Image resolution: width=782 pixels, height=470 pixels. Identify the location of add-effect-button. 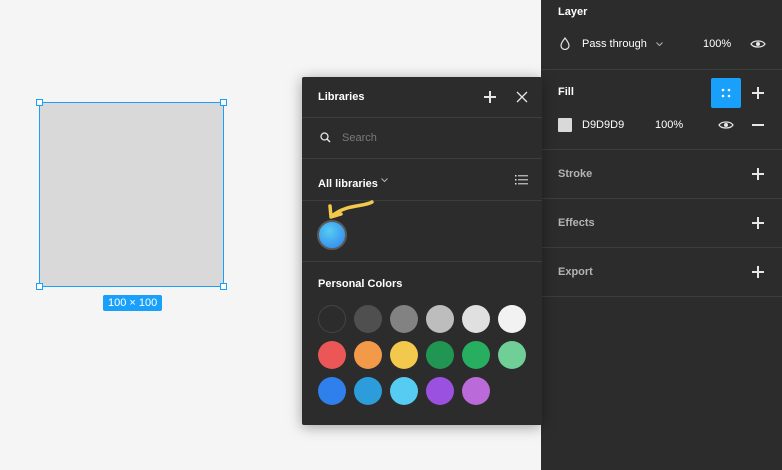
(758, 223).